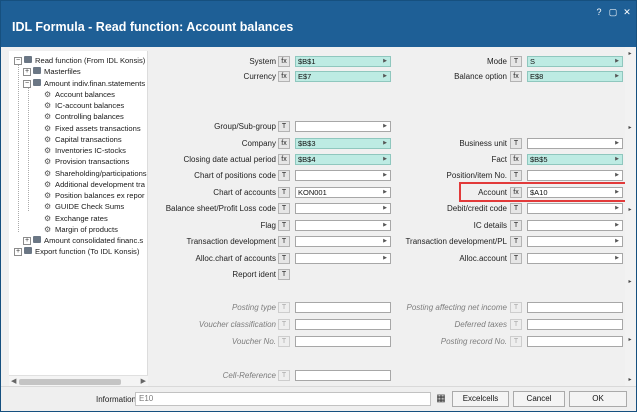 Image resolution: width=637 pixels, height=412 pixels. What do you see at coordinates (627, 12) in the screenshot?
I see `close-icon: ✕` at bounding box center [627, 12].